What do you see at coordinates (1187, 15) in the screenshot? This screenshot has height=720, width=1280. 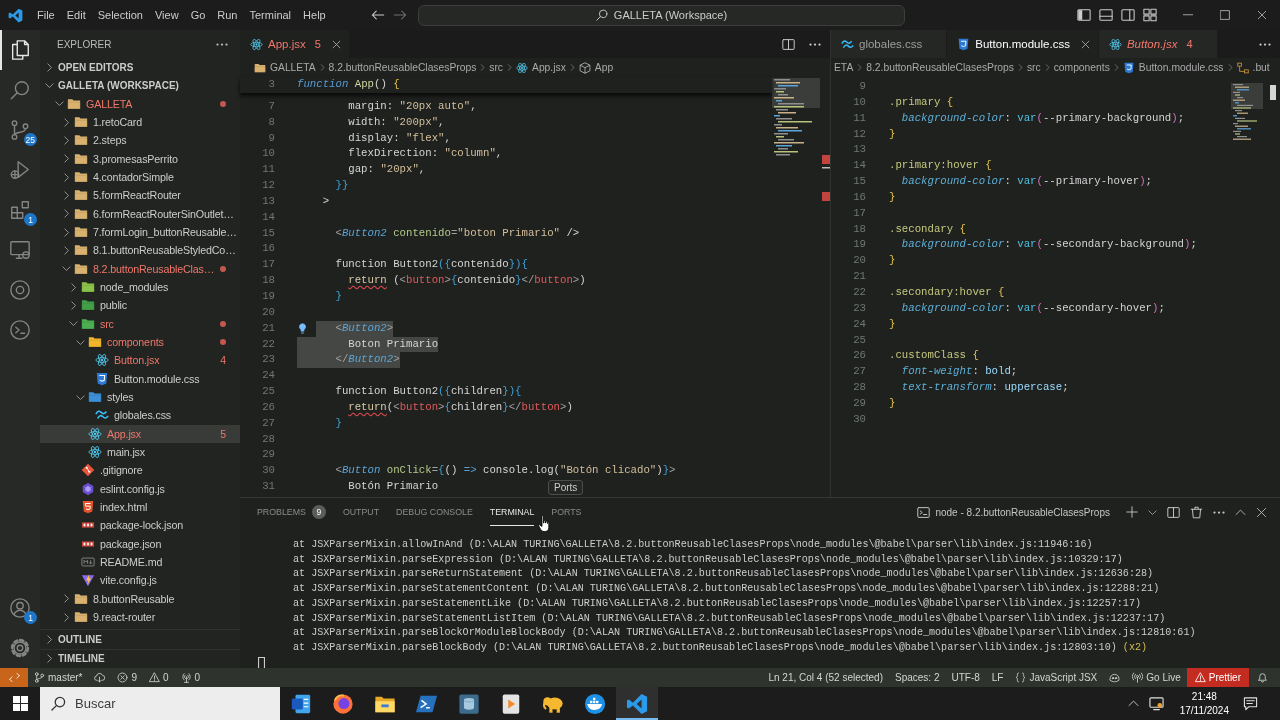 I see `minimize-icon` at bounding box center [1187, 15].